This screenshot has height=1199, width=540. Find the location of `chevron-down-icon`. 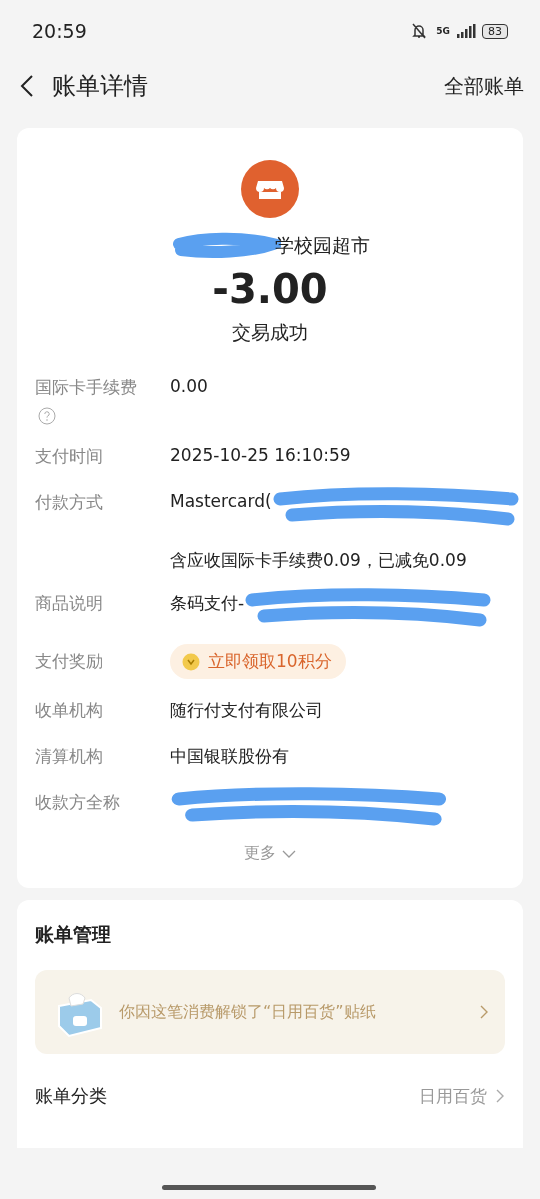

chevron-down-icon is located at coordinates (289, 853).